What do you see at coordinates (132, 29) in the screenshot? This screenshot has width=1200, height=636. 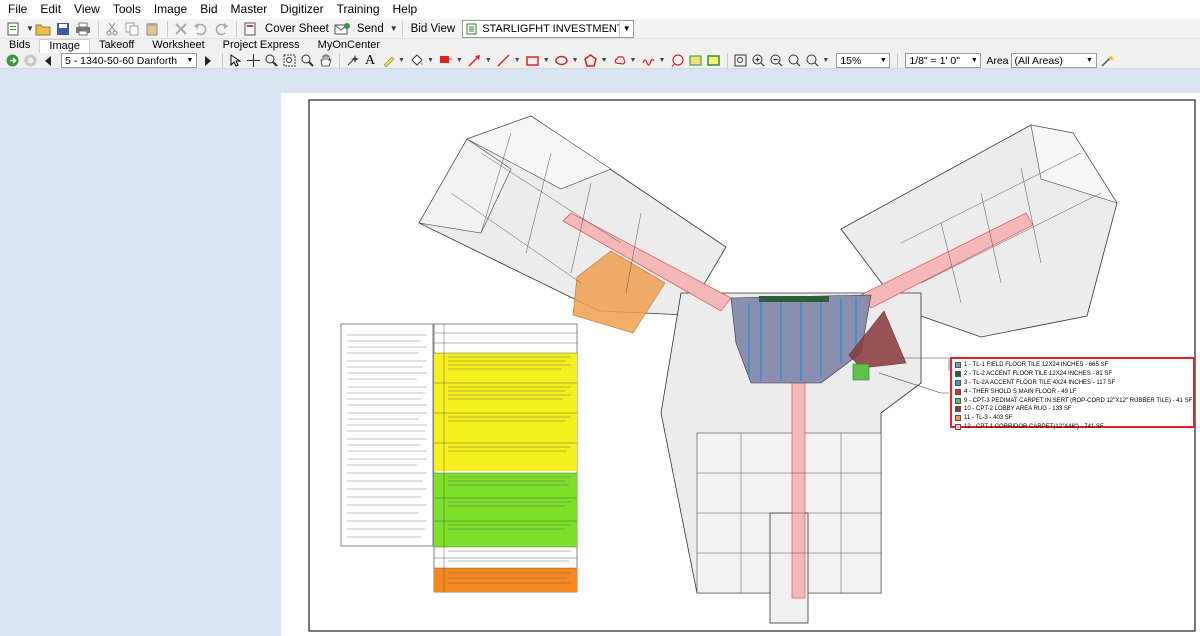 I see `copy-icon` at bounding box center [132, 29].